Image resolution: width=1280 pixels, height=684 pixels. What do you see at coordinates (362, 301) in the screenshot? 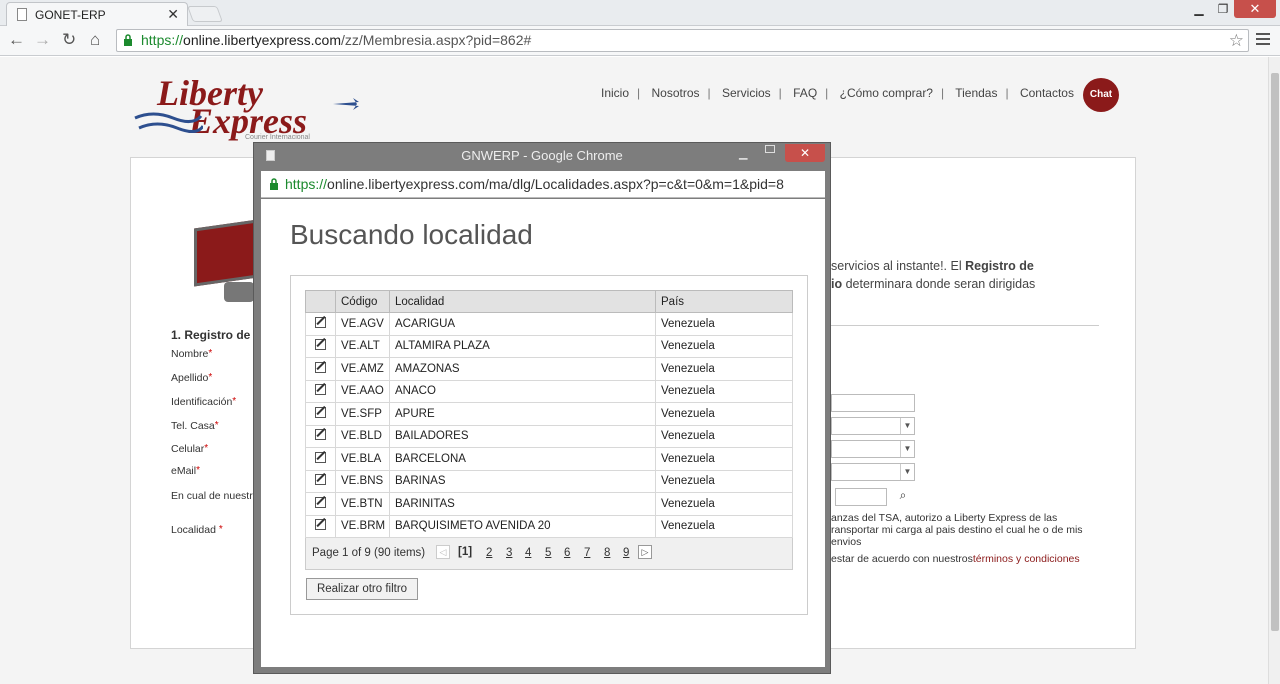
I see `column-header-codigo: Código` at bounding box center [362, 301].